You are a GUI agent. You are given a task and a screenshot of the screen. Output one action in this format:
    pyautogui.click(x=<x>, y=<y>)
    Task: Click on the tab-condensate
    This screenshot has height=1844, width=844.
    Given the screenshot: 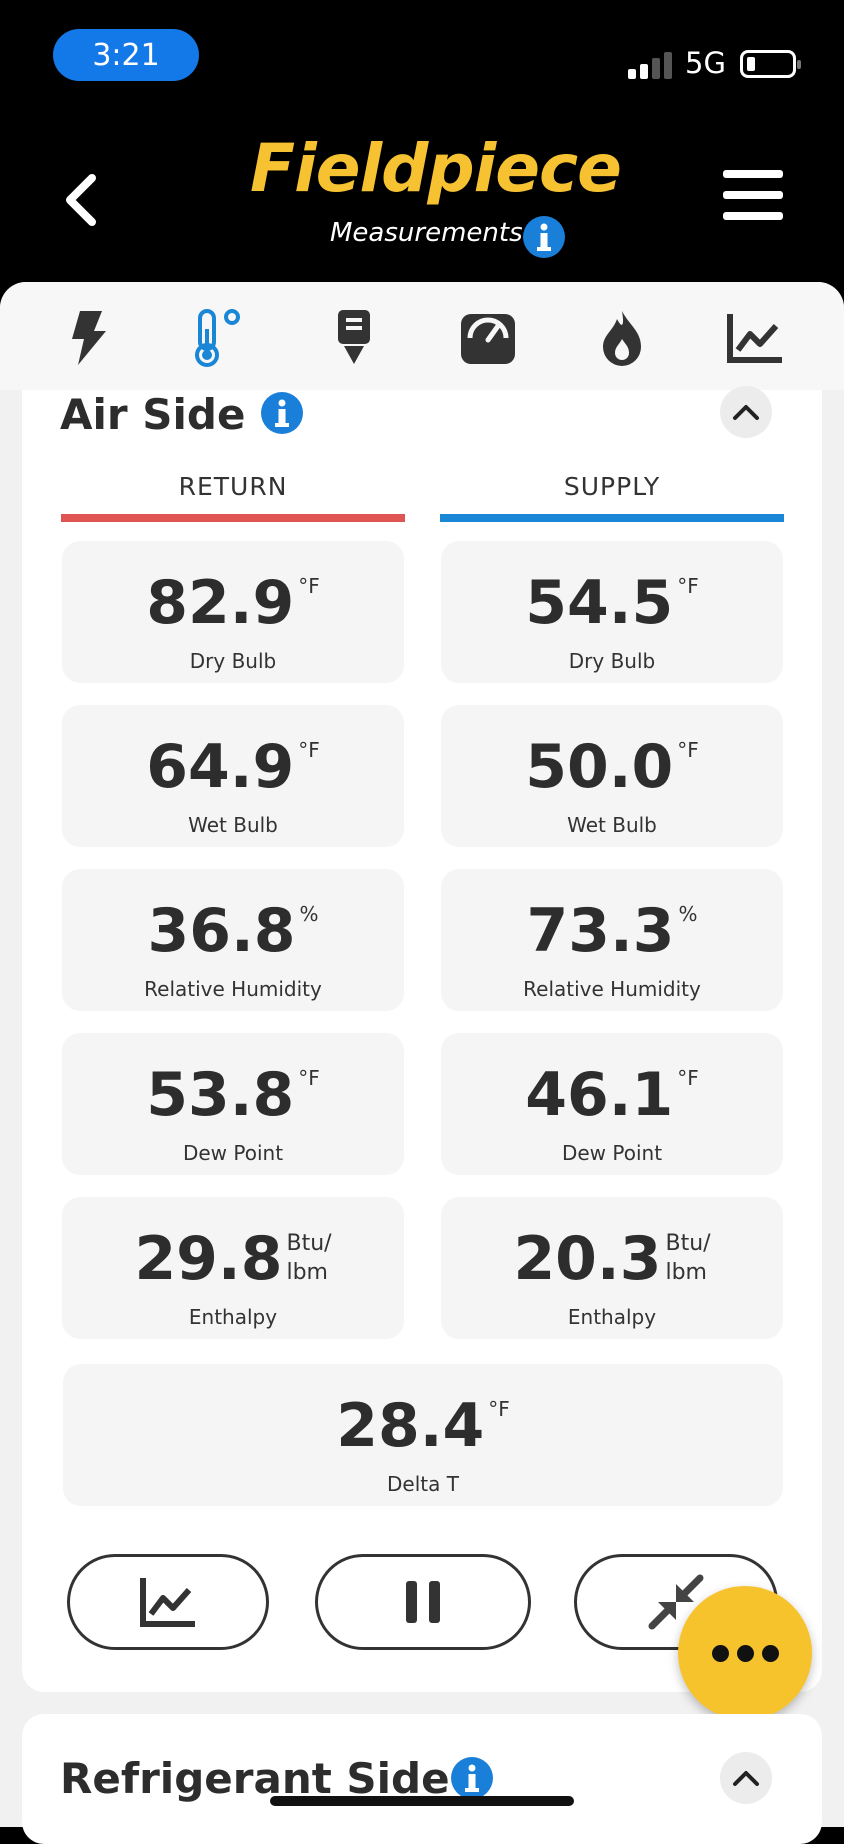 What is the action you would take?
    pyautogui.click(x=354, y=338)
    